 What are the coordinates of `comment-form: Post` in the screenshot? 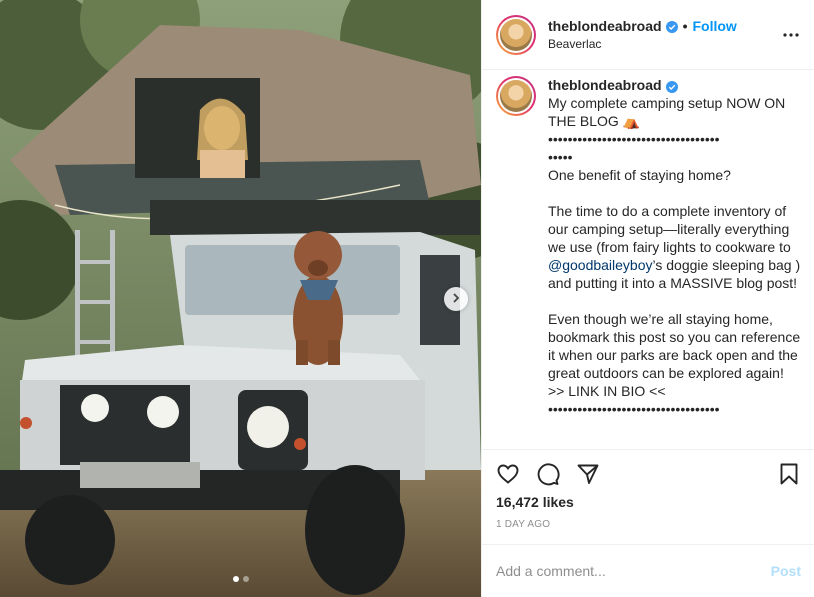 It's located at (648, 570).